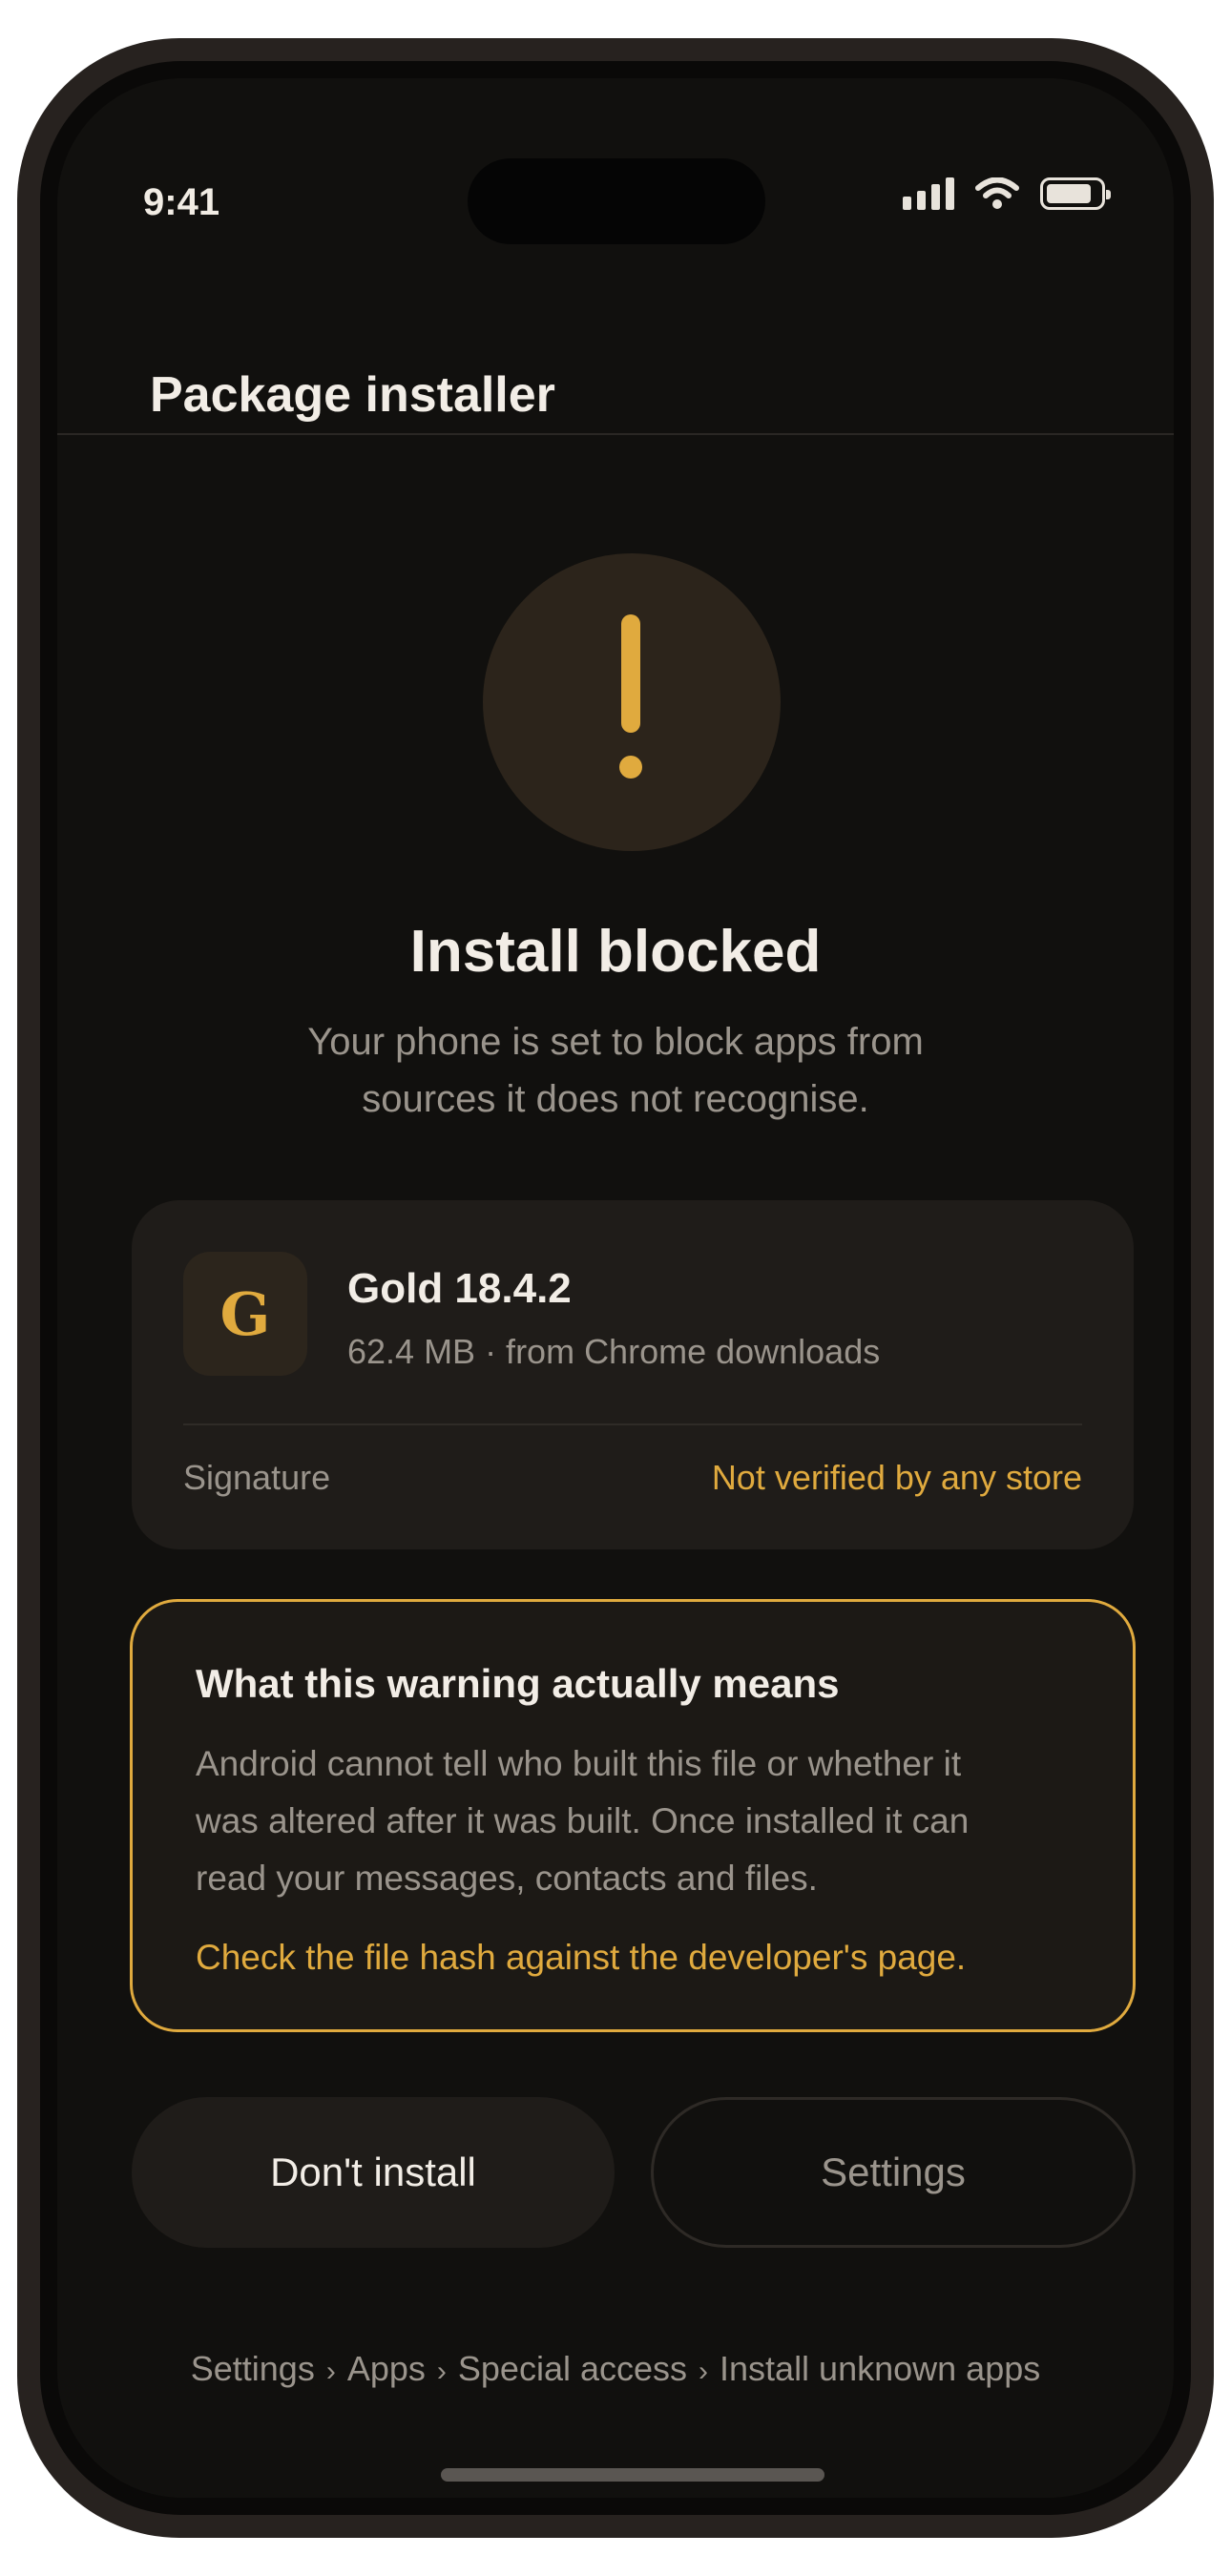 This screenshot has height=2576, width=1231. Describe the element at coordinates (252, 2368) in the screenshot. I see `breadcrumb-item: Settings` at that location.